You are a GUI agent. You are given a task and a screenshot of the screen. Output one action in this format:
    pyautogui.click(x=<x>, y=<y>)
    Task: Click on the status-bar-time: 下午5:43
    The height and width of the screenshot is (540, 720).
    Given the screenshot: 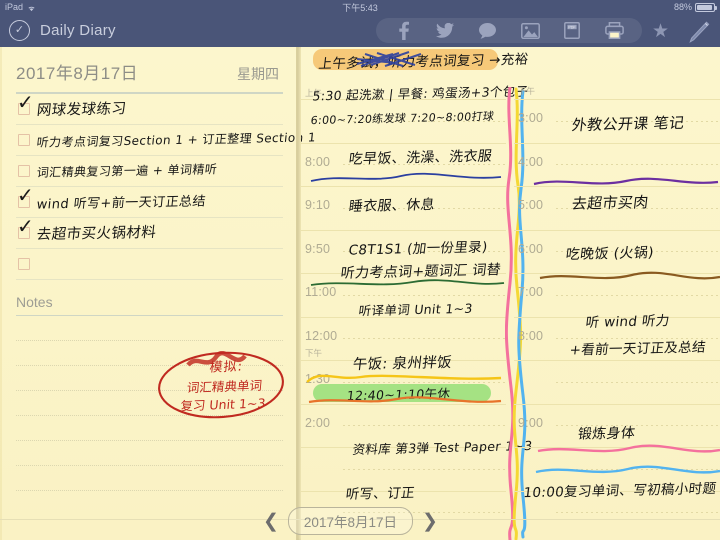 What is the action you would take?
    pyautogui.click(x=360, y=7)
    